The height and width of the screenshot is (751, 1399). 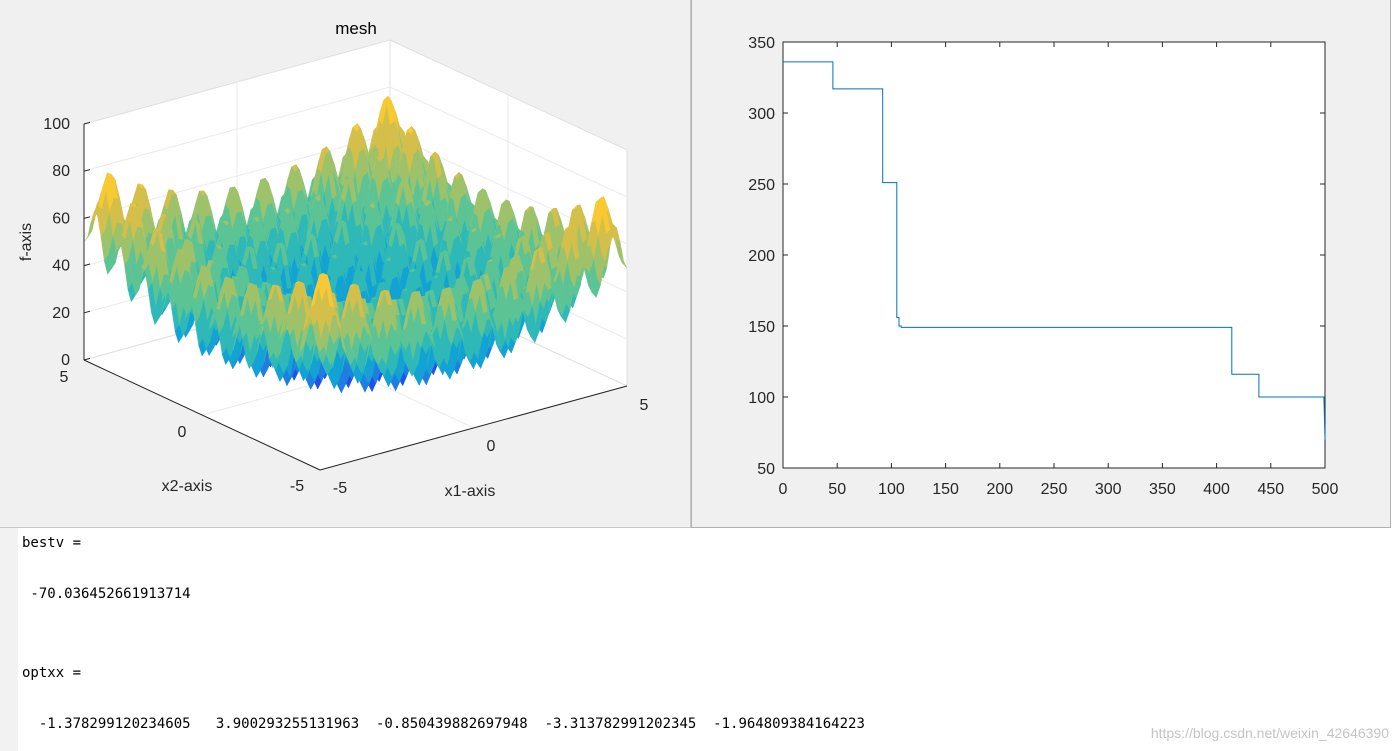 What do you see at coordinates (891, 489) in the screenshot?
I see `x-tick-label: 100` at bounding box center [891, 489].